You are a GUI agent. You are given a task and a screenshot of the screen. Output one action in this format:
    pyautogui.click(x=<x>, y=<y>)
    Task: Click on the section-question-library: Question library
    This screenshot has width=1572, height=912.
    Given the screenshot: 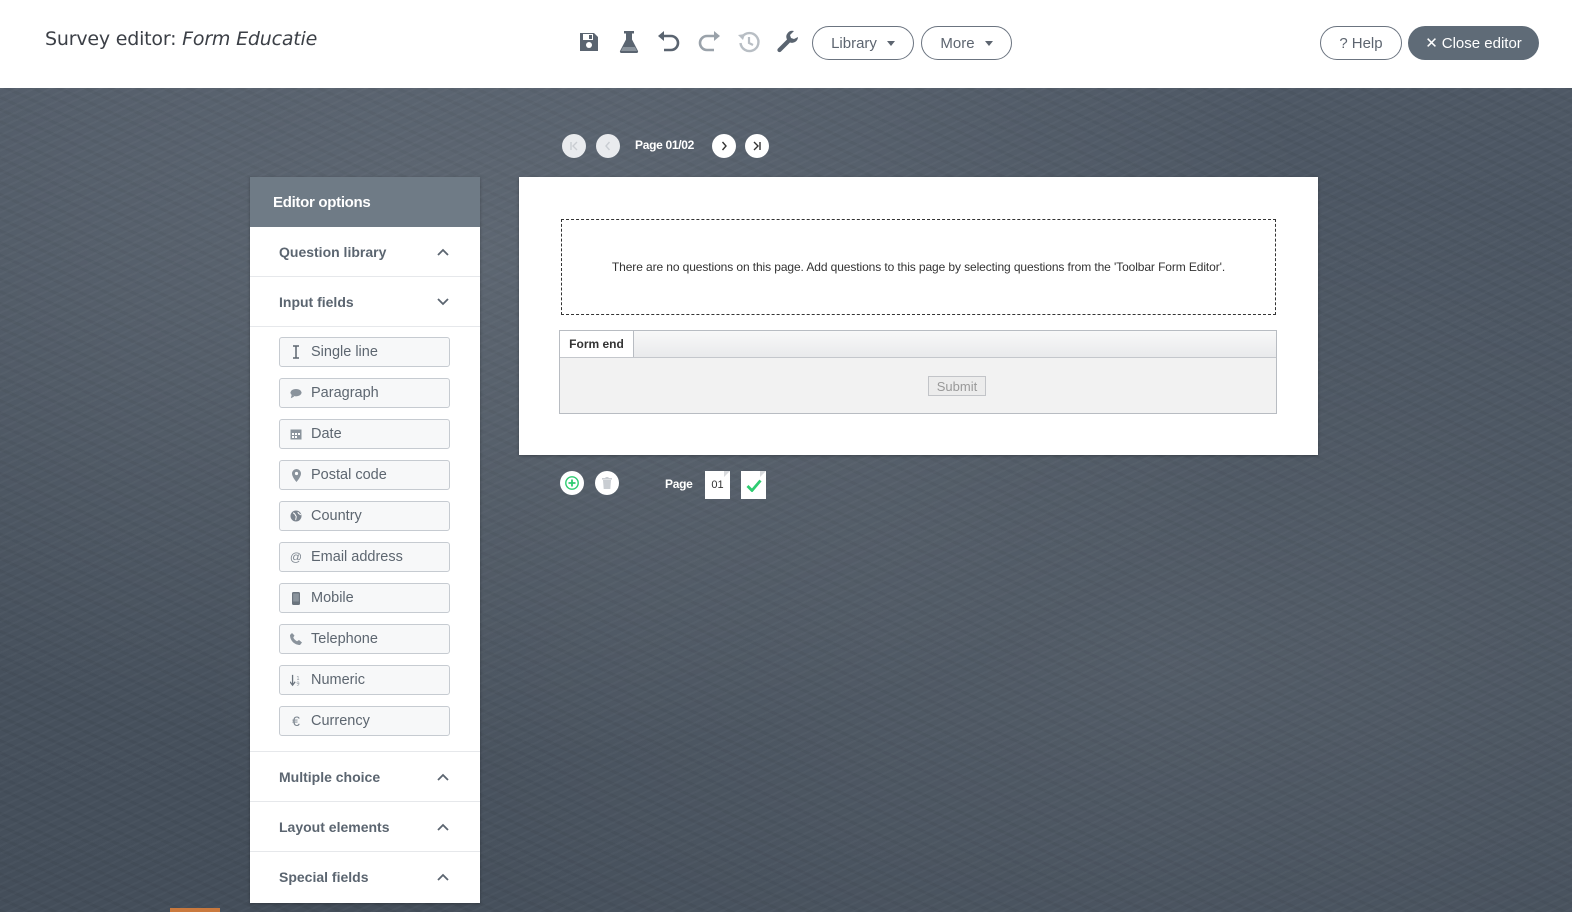 What is the action you would take?
    pyautogui.click(x=365, y=252)
    